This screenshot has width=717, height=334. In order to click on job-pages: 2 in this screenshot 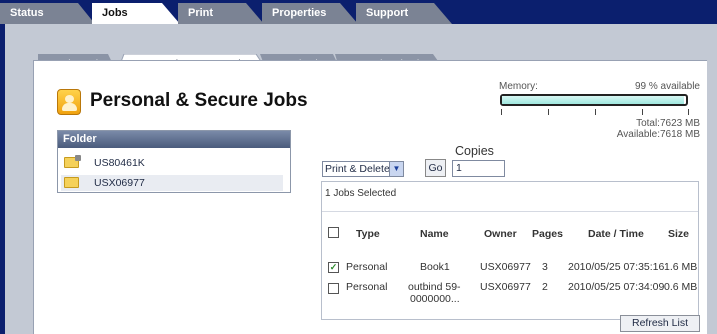, I will do `click(545, 287)`.